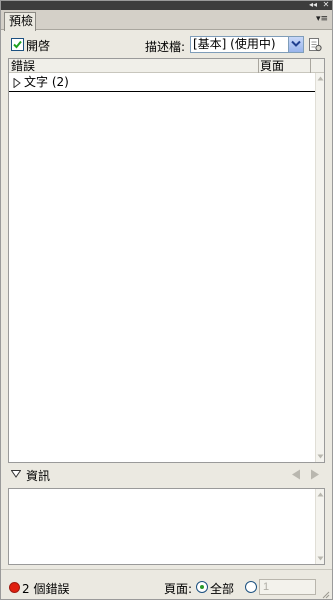 Image resolution: width=333 pixels, height=600 pixels. What do you see at coordinates (319, 267) in the screenshot?
I see `error-list-scrollbar` at bounding box center [319, 267].